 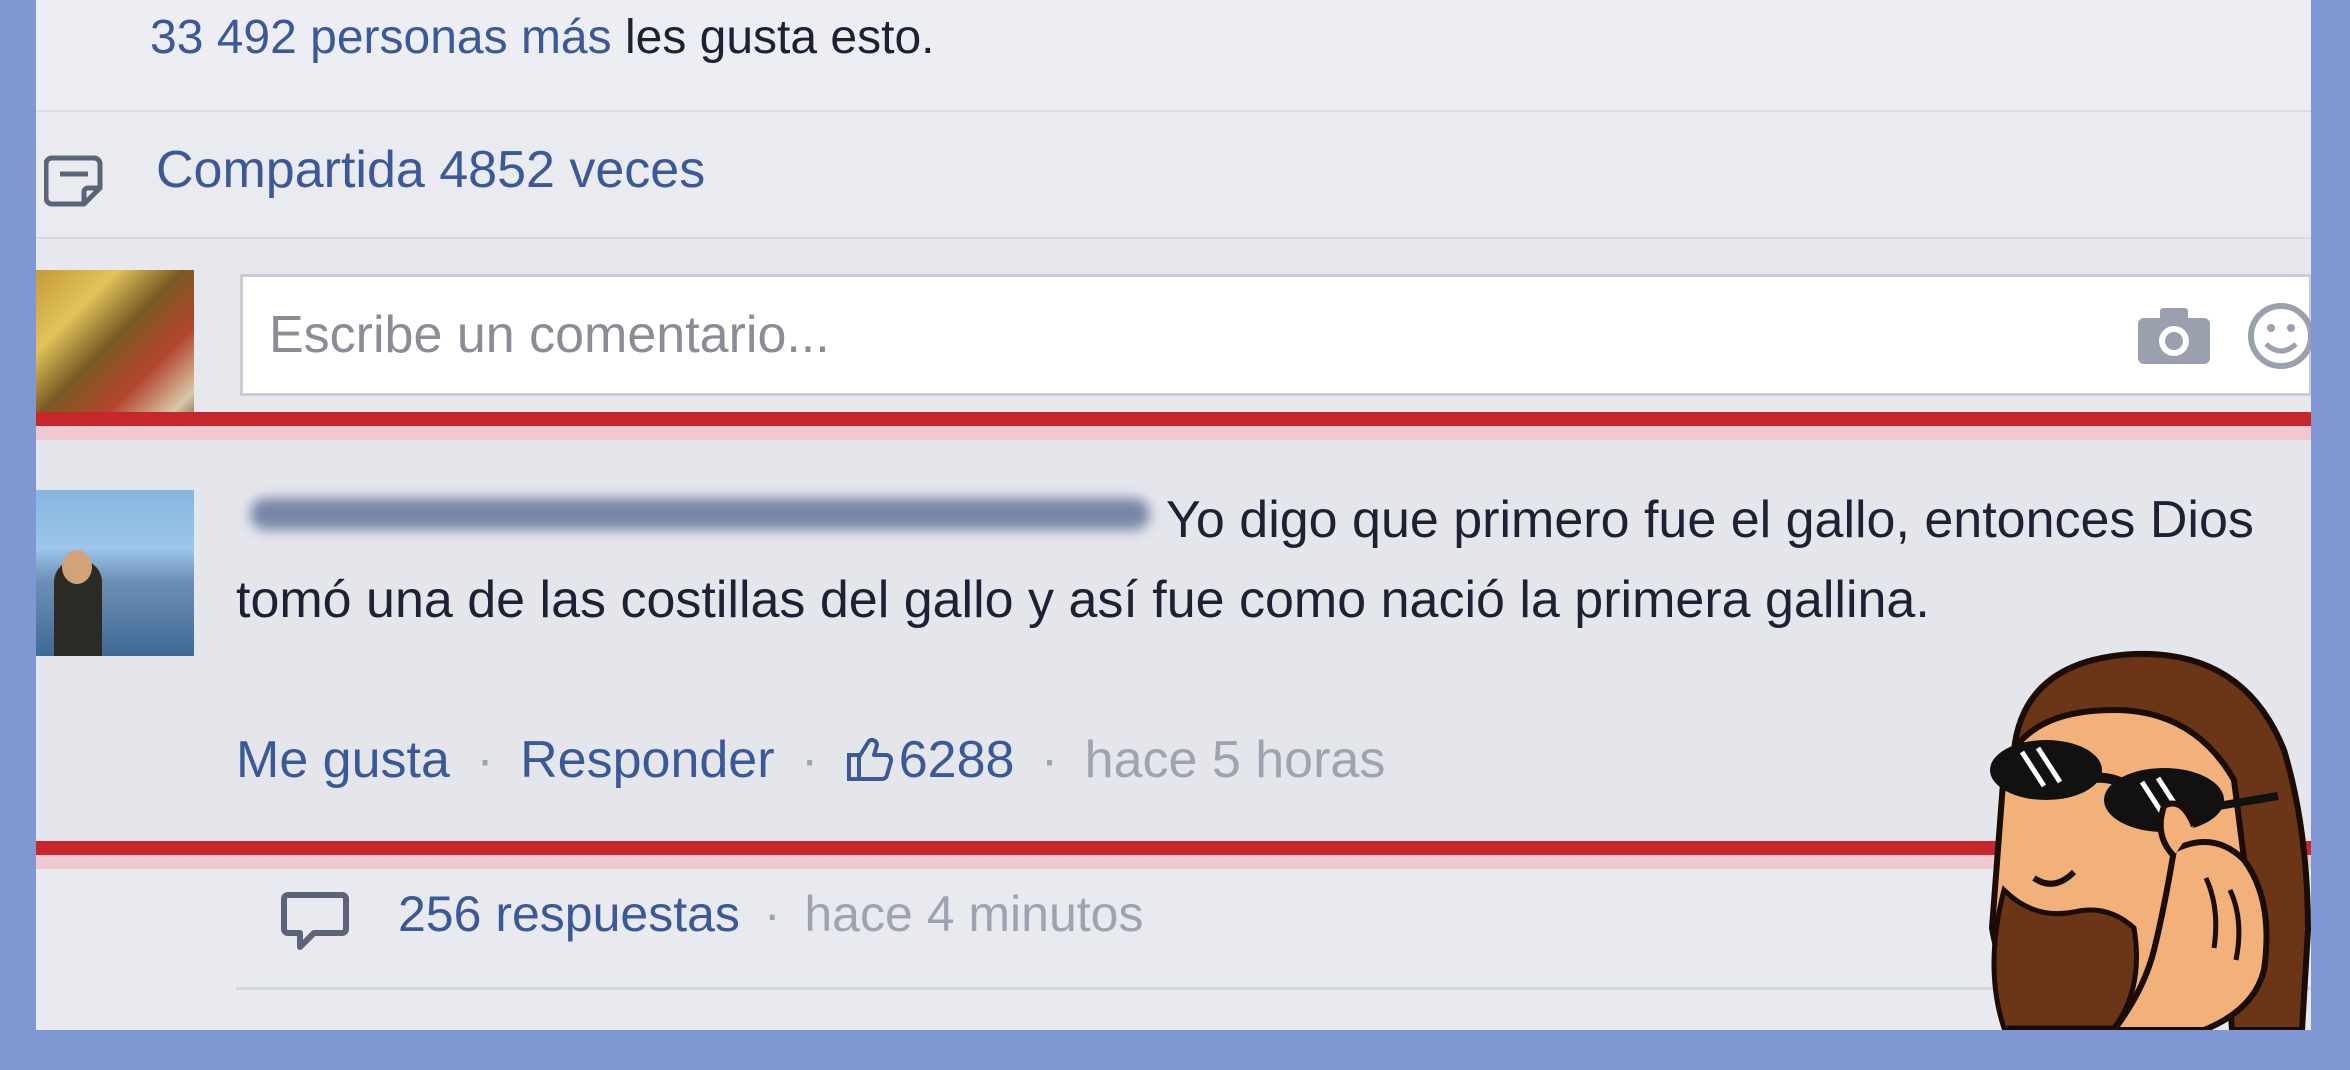 I want to click on likes-row: 33 492 personas más les gusta esto., so click(x=1173, y=56).